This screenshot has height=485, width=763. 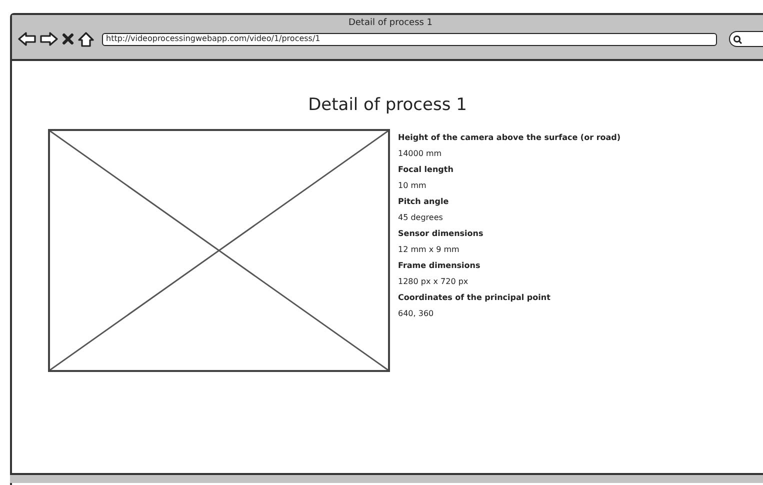 What do you see at coordinates (737, 39) in the screenshot?
I see `search-icon` at bounding box center [737, 39].